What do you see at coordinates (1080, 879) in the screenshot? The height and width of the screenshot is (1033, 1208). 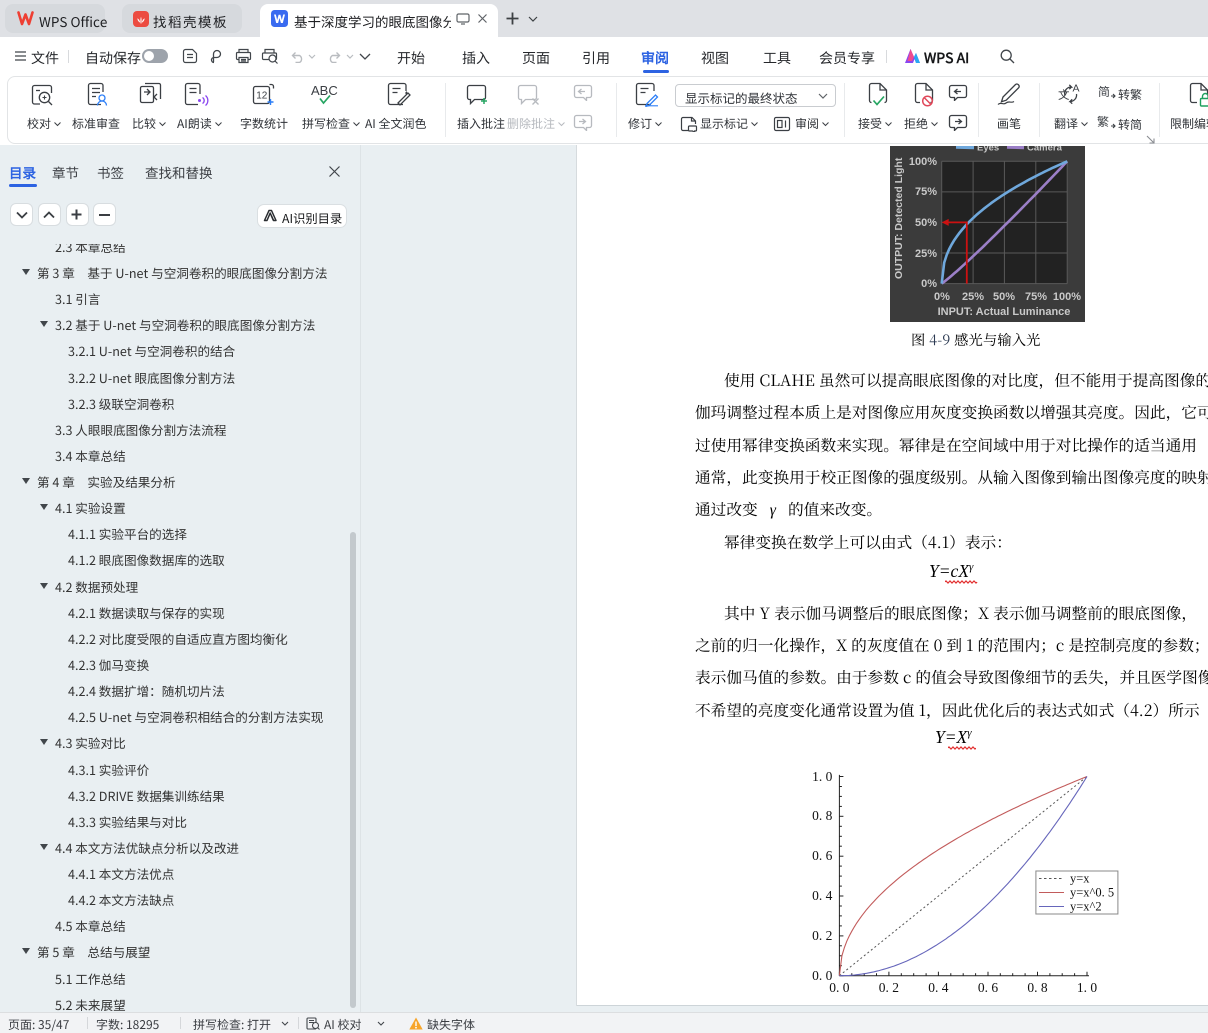 I see `svg-text: y=x` at bounding box center [1080, 879].